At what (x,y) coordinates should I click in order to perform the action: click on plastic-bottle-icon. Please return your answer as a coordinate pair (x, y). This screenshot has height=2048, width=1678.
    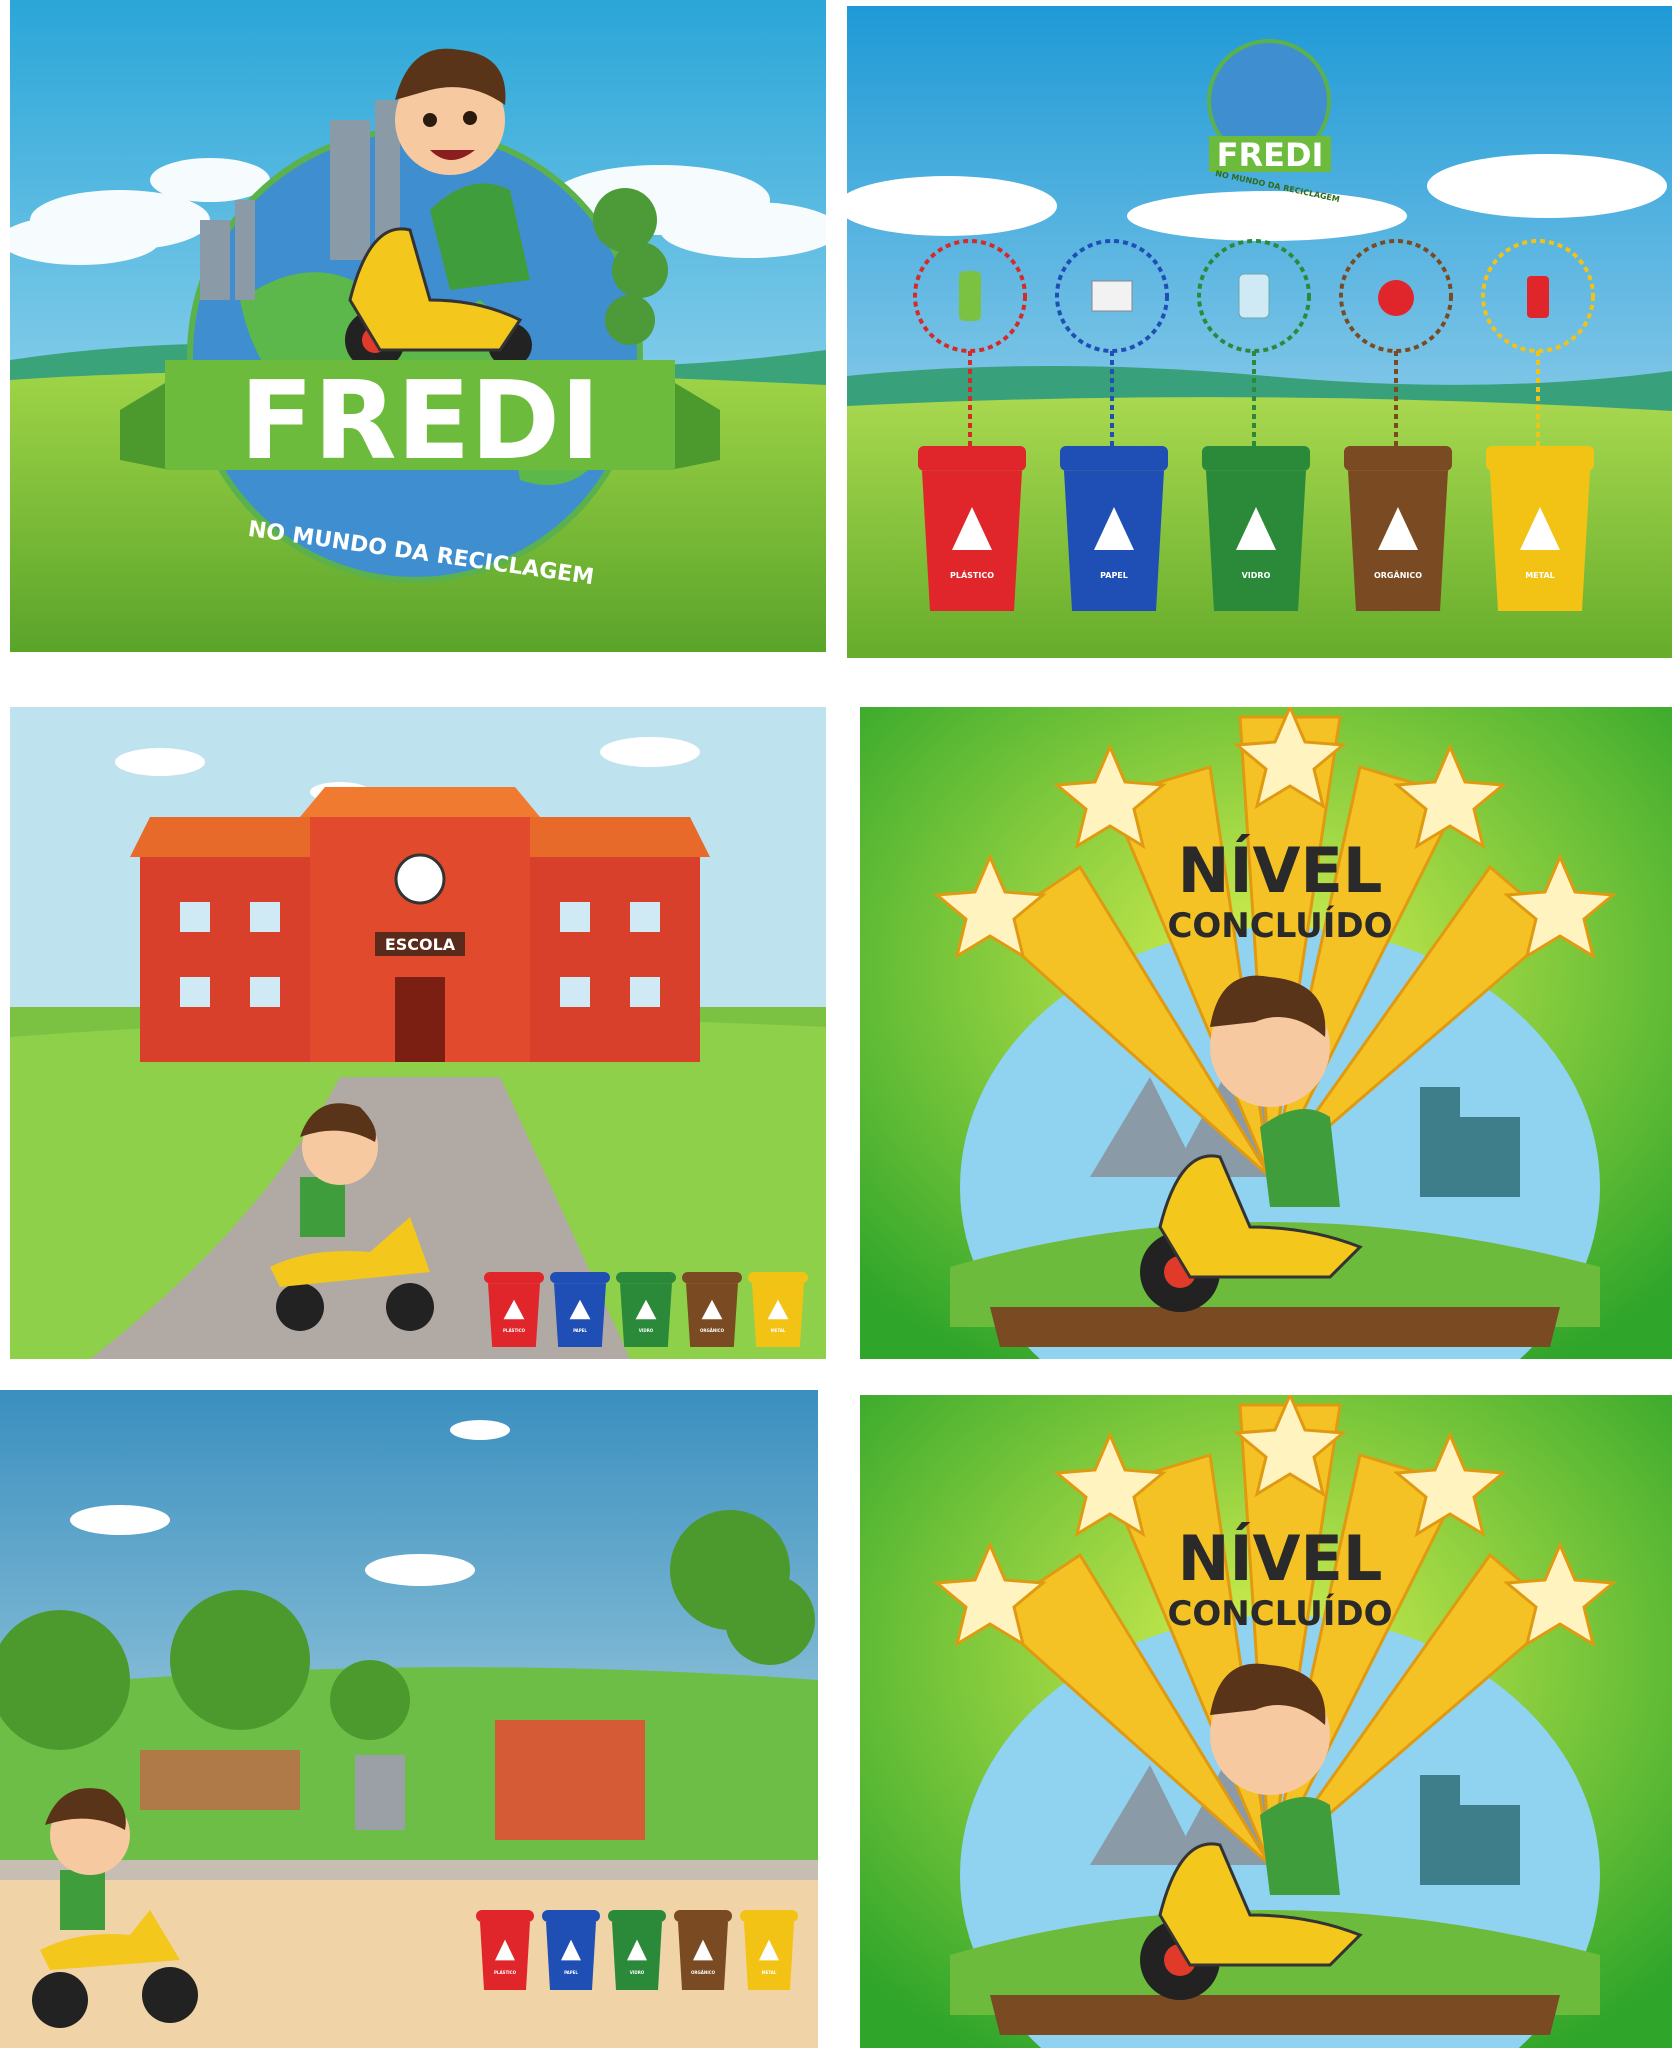
    Looking at the image, I should click on (970, 296).